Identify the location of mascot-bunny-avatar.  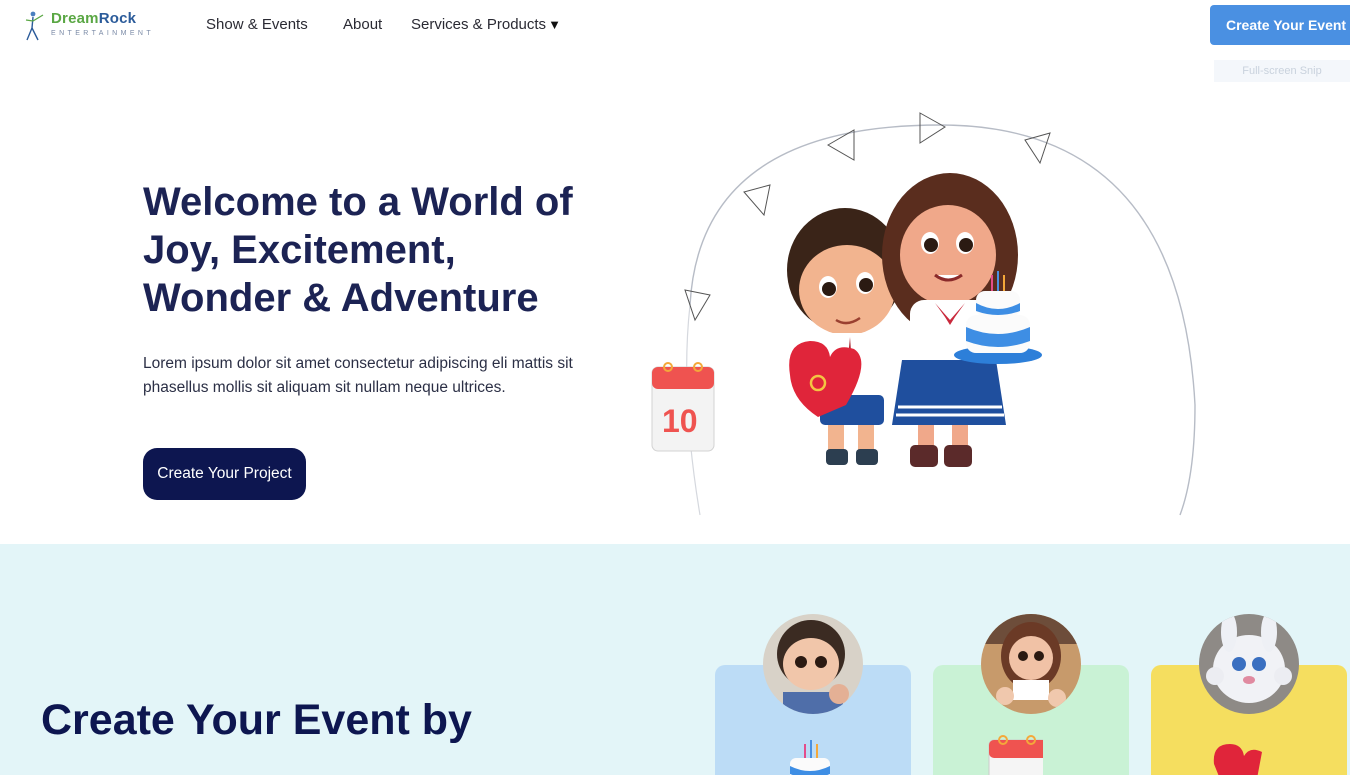
(1249, 664).